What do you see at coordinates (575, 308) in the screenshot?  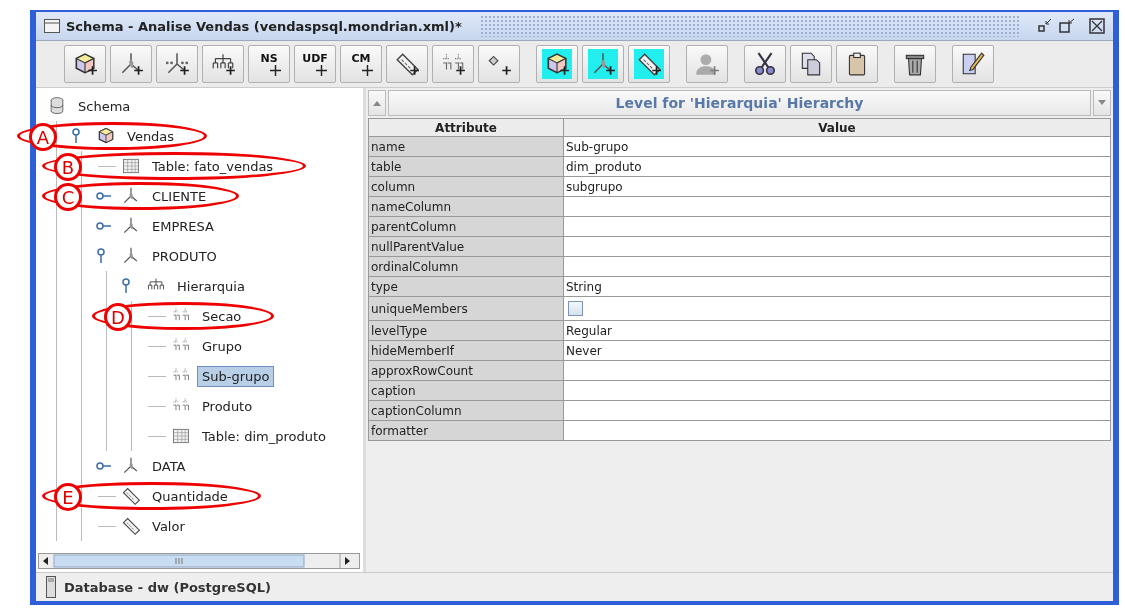 I see `checkbox` at bounding box center [575, 308].